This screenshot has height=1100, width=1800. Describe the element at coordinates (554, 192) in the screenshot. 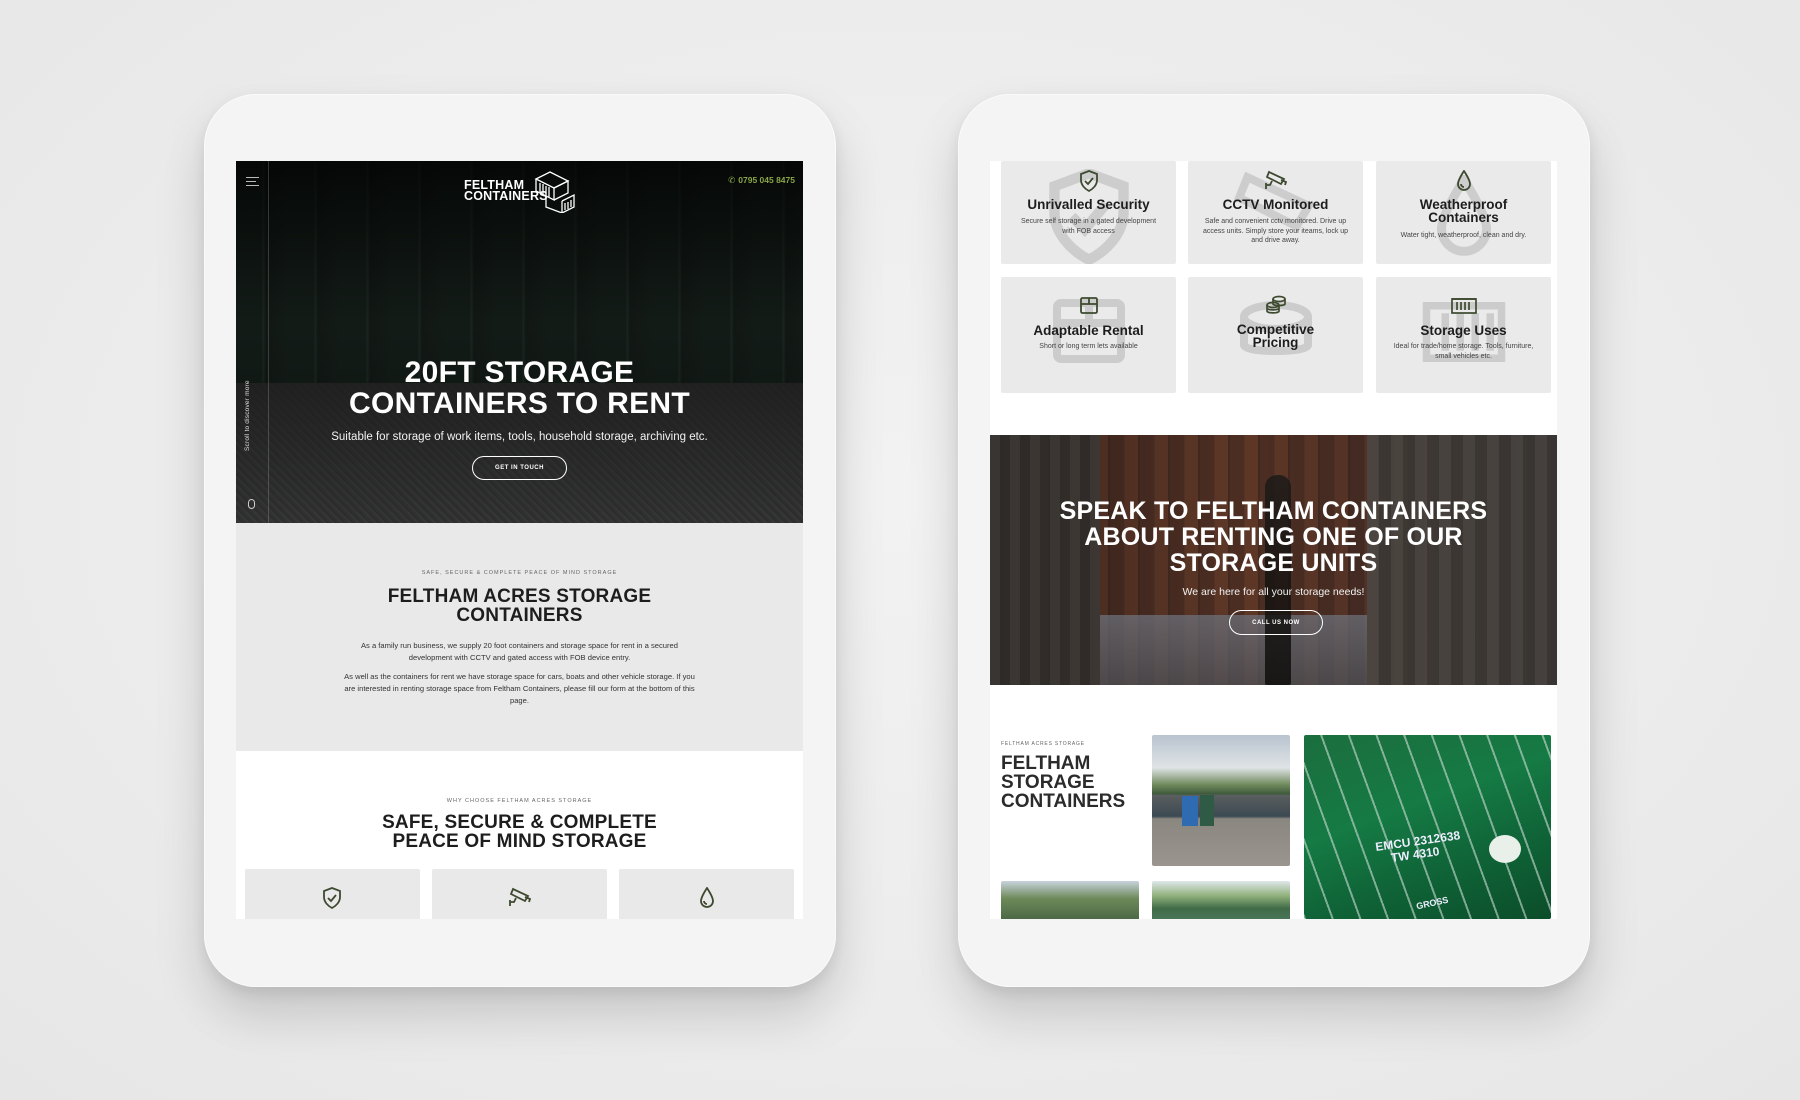

I see `container-stack-logo-icon` at that location.